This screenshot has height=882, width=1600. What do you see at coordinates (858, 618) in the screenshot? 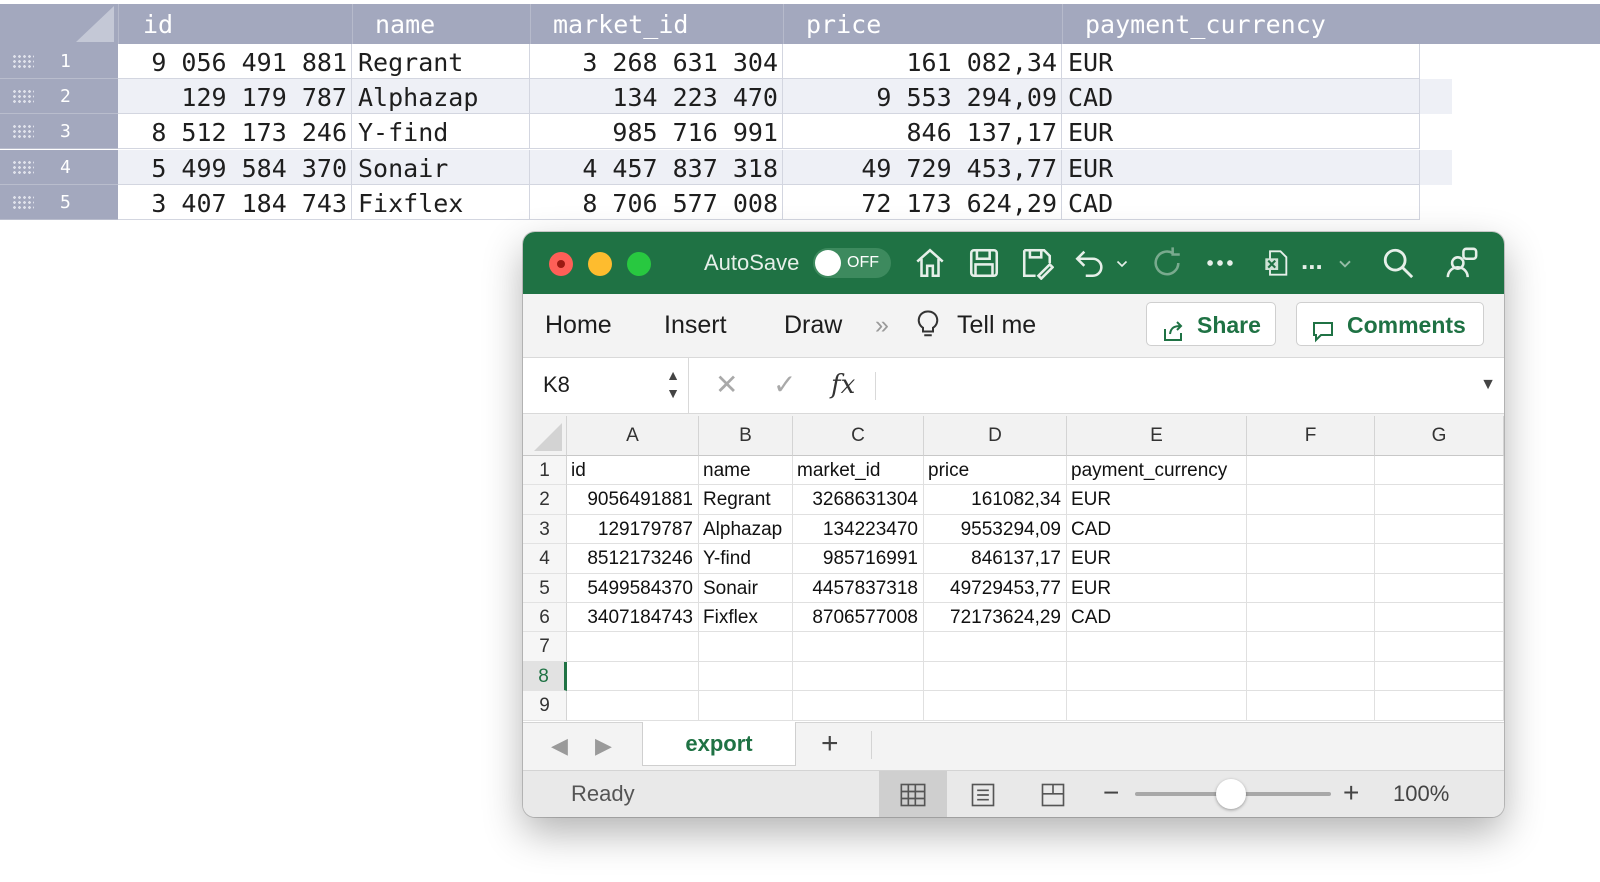
I see `sheet-cell: 8706577008` at bounding box center [858, 618].